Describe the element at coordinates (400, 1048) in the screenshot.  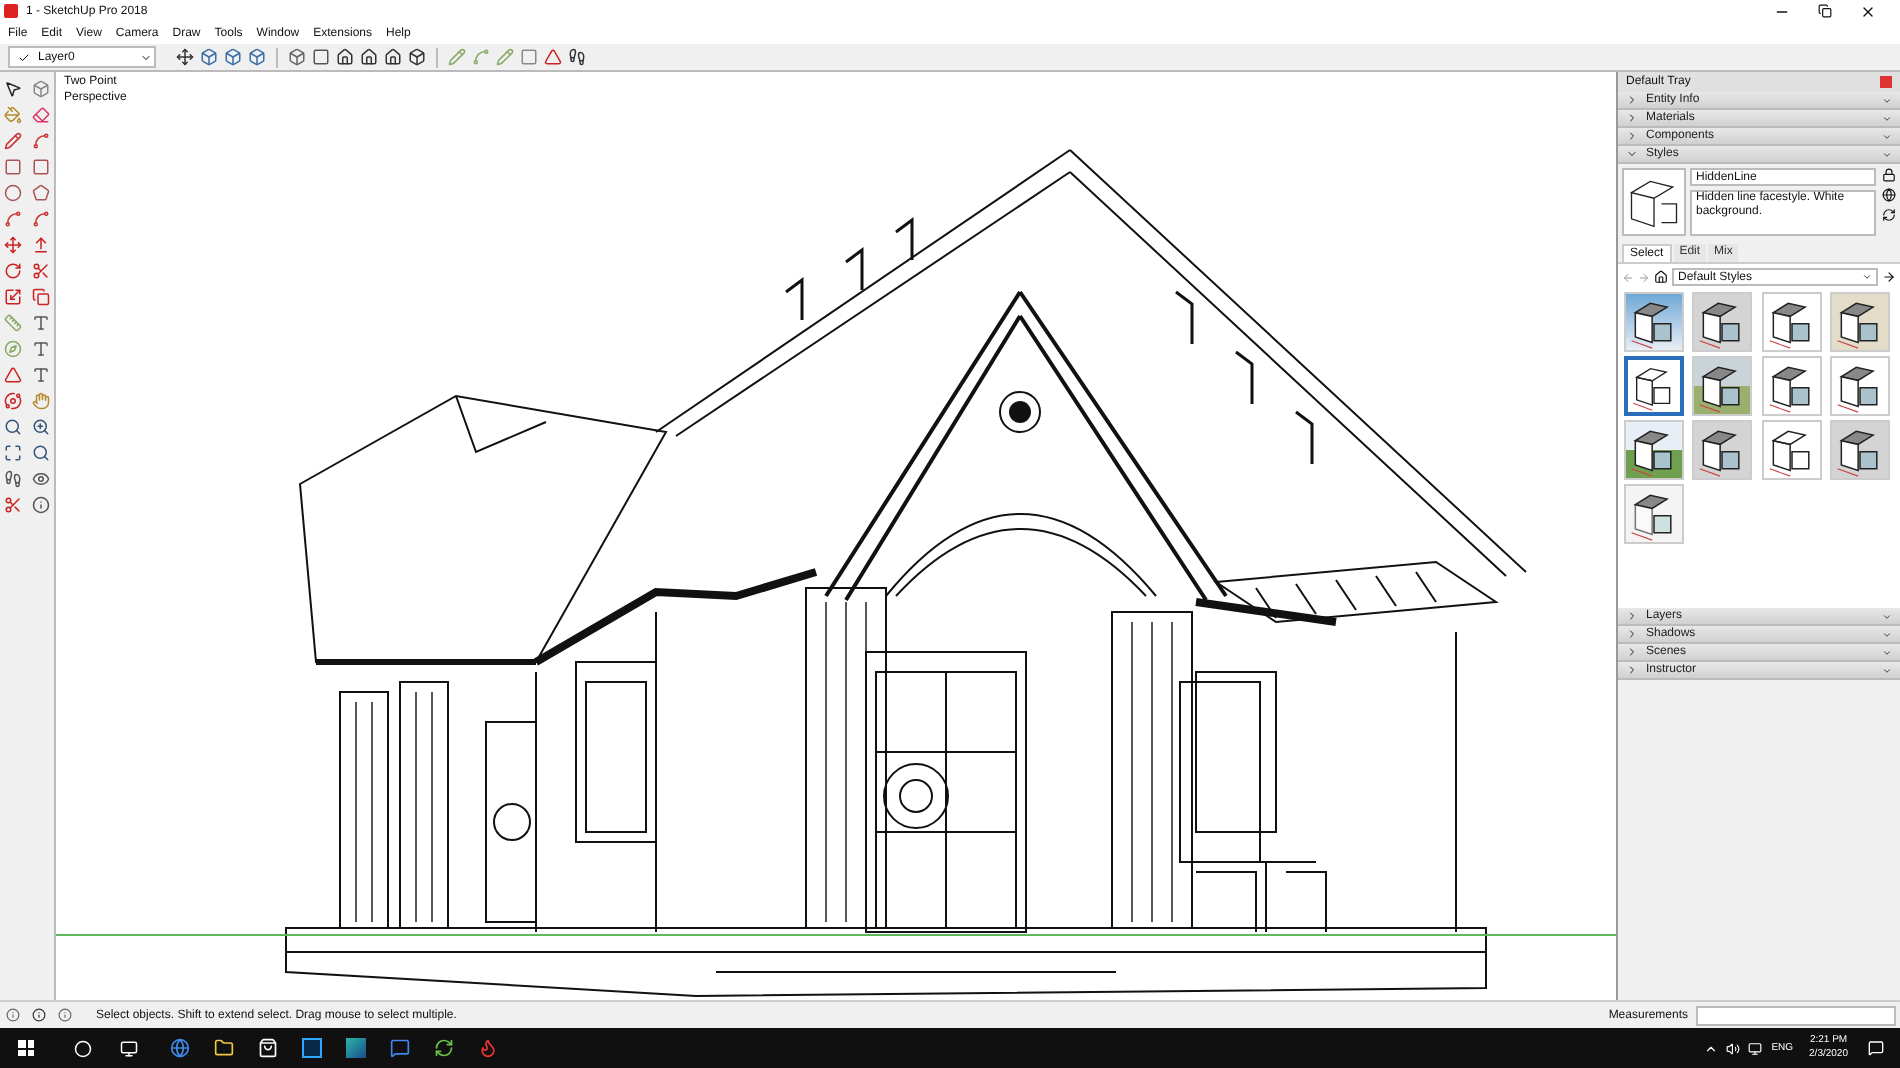
I see `chat-icon` at that location.